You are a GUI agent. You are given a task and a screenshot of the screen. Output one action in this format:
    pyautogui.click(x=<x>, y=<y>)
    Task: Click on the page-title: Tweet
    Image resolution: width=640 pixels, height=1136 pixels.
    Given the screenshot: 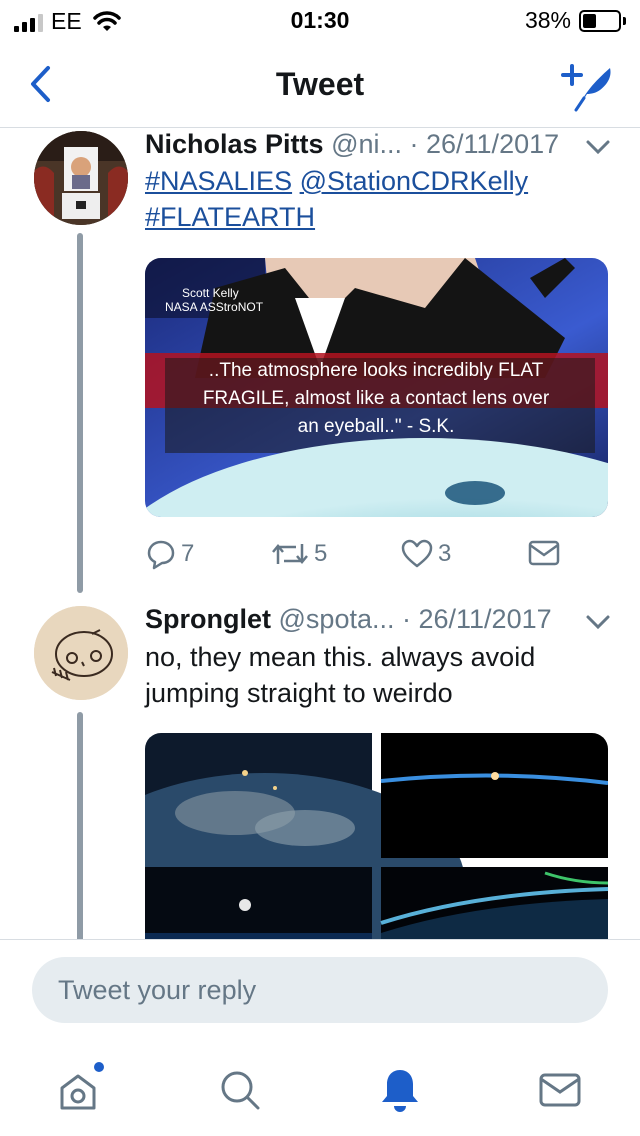 What is the action you would take?
    pyautogui.click(x=320, y=84)
    